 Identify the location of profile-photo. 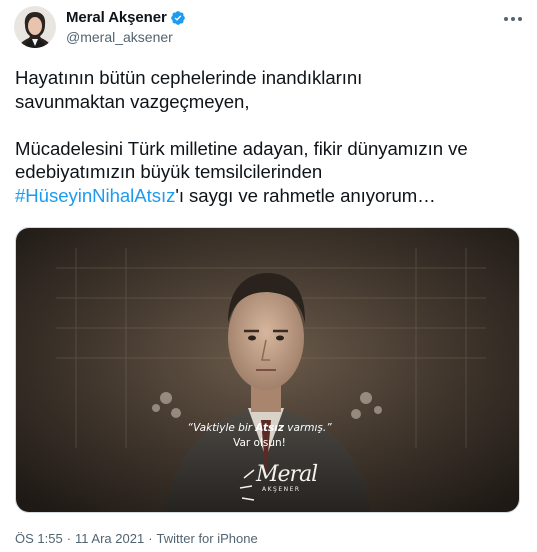
(35, 27).